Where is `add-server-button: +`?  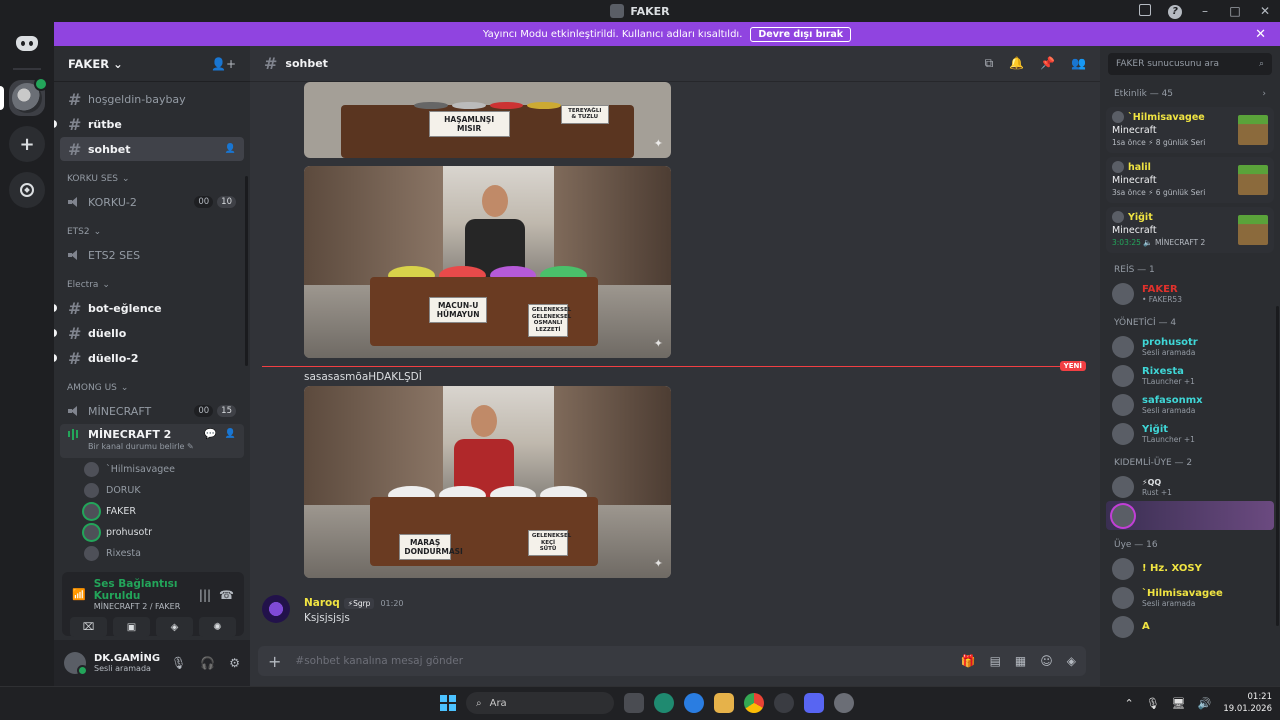 add-server-button: + is located at coordinates (27, 144).